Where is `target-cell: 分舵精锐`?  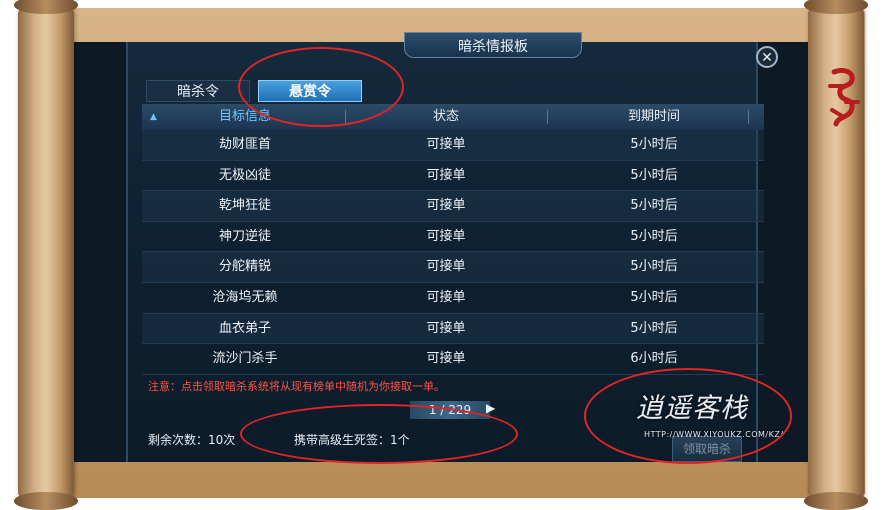 target-cell: 分舵精锐 is located at coordinates (244, 267).